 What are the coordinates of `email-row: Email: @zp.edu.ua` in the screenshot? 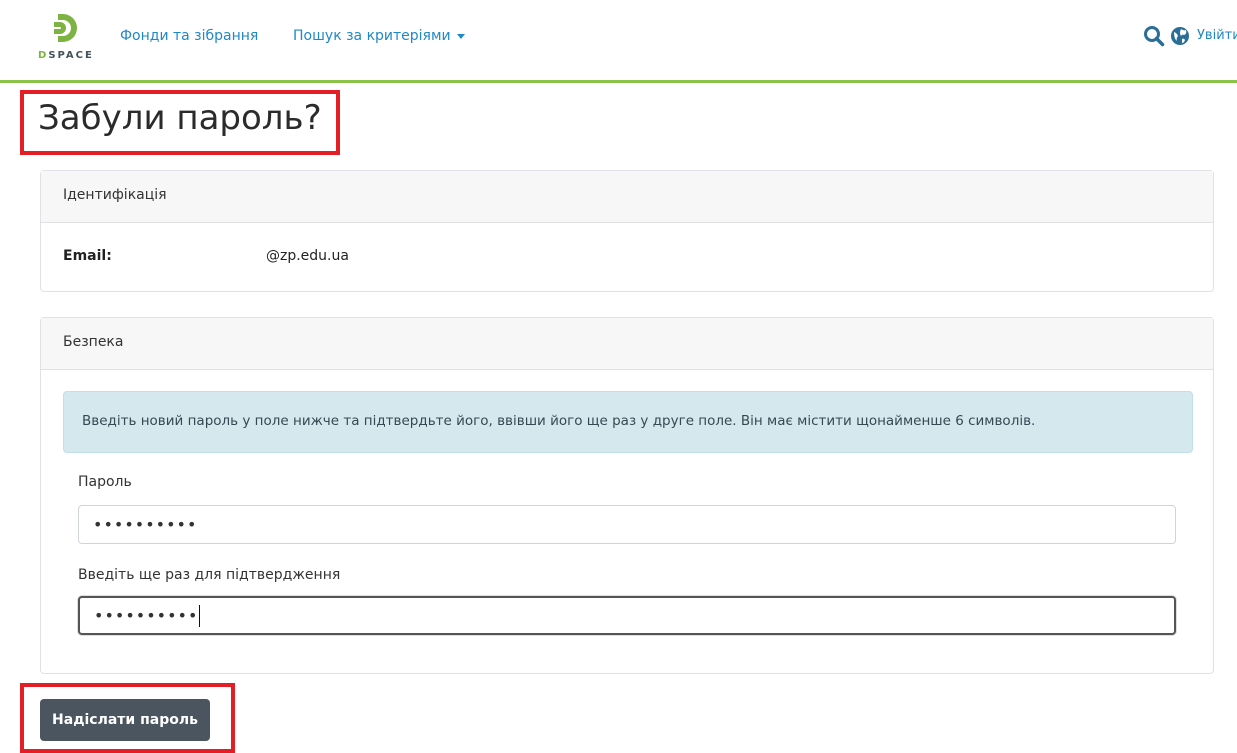 It's located at (627, 257).